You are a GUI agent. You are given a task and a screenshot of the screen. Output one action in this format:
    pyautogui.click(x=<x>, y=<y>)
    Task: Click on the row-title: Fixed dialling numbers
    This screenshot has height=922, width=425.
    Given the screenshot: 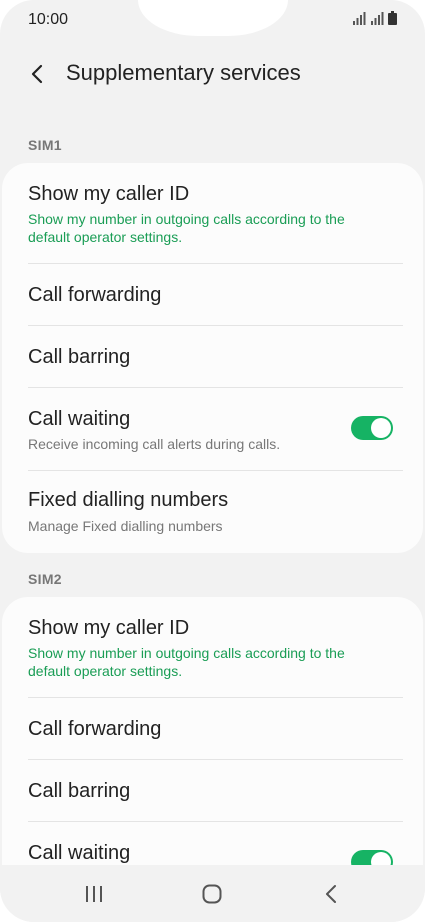 What is the action you would take?
    pyautogui.click(x=128, y=500)
    